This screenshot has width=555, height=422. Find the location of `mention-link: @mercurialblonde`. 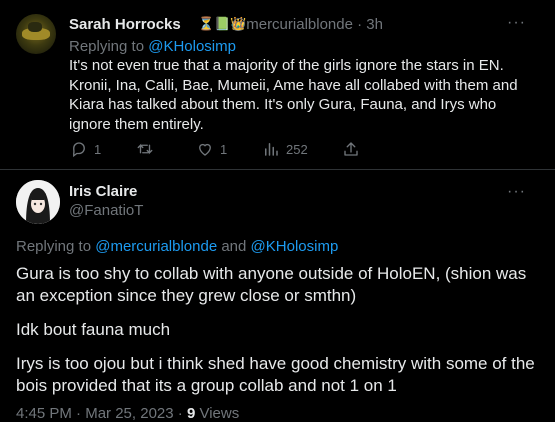

mention-link: @mercurialblonde is located at coordinates (156, 246).